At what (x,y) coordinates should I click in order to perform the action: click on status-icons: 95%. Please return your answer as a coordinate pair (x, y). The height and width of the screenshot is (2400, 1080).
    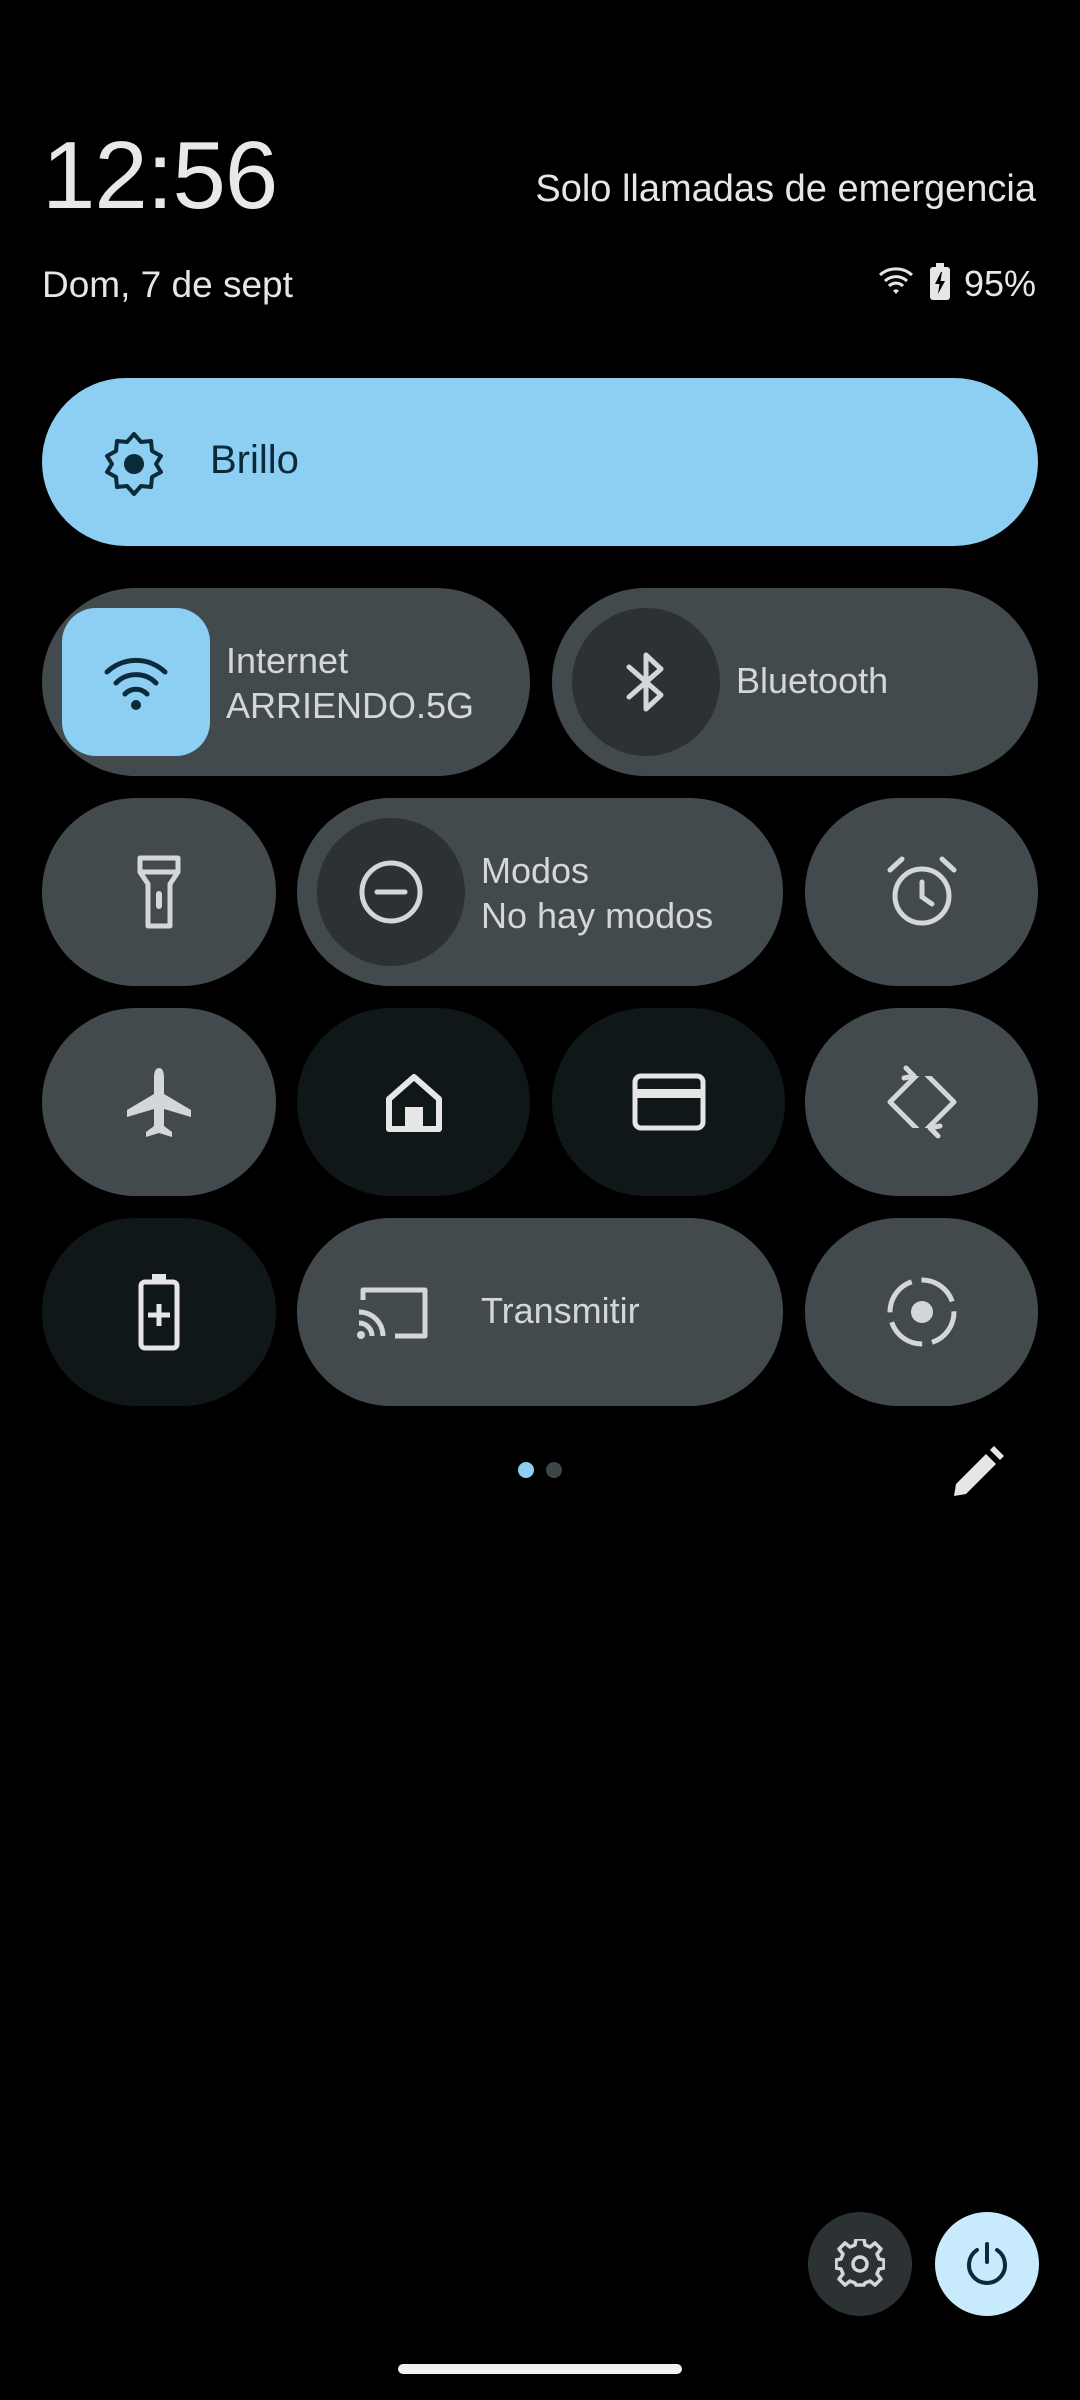
    Looking at the image, I should click on (956, 284).